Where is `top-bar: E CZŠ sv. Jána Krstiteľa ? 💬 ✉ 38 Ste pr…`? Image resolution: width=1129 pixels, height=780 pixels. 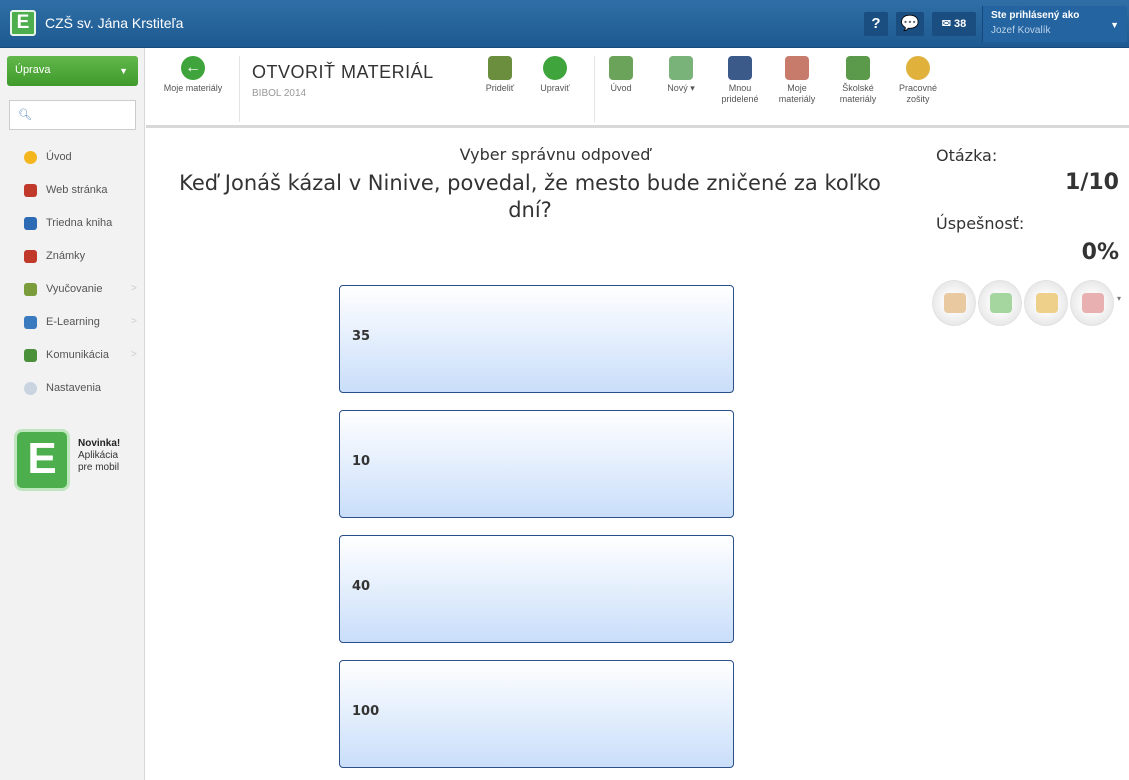 top-bar: E CZŠ sv. Jána Krstiteľa ? 💬 ✉ 38 Ste pr… is located at coordinates (564, 24).